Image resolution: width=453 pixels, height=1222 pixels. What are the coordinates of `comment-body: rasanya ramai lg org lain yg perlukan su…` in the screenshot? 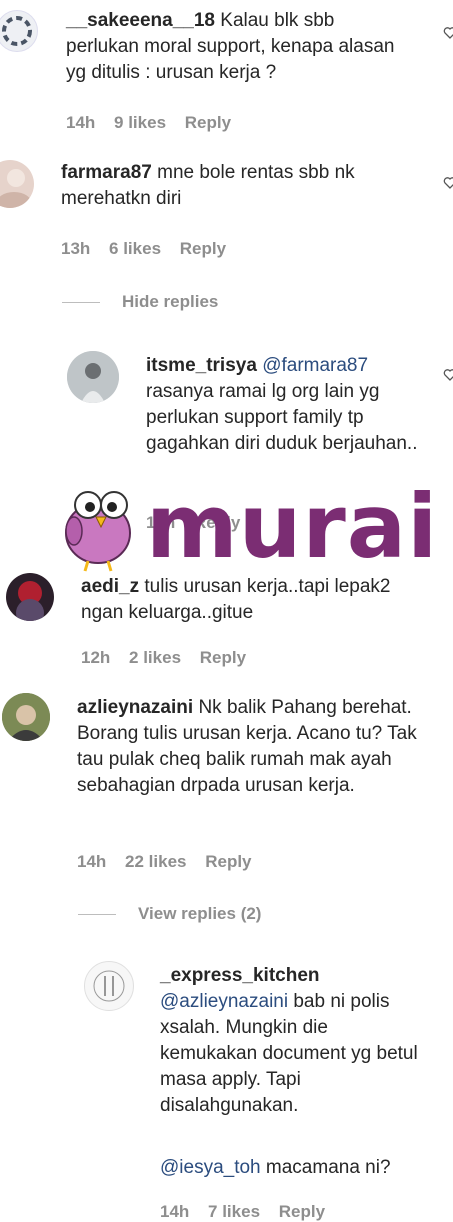 It's located at (282, 417).